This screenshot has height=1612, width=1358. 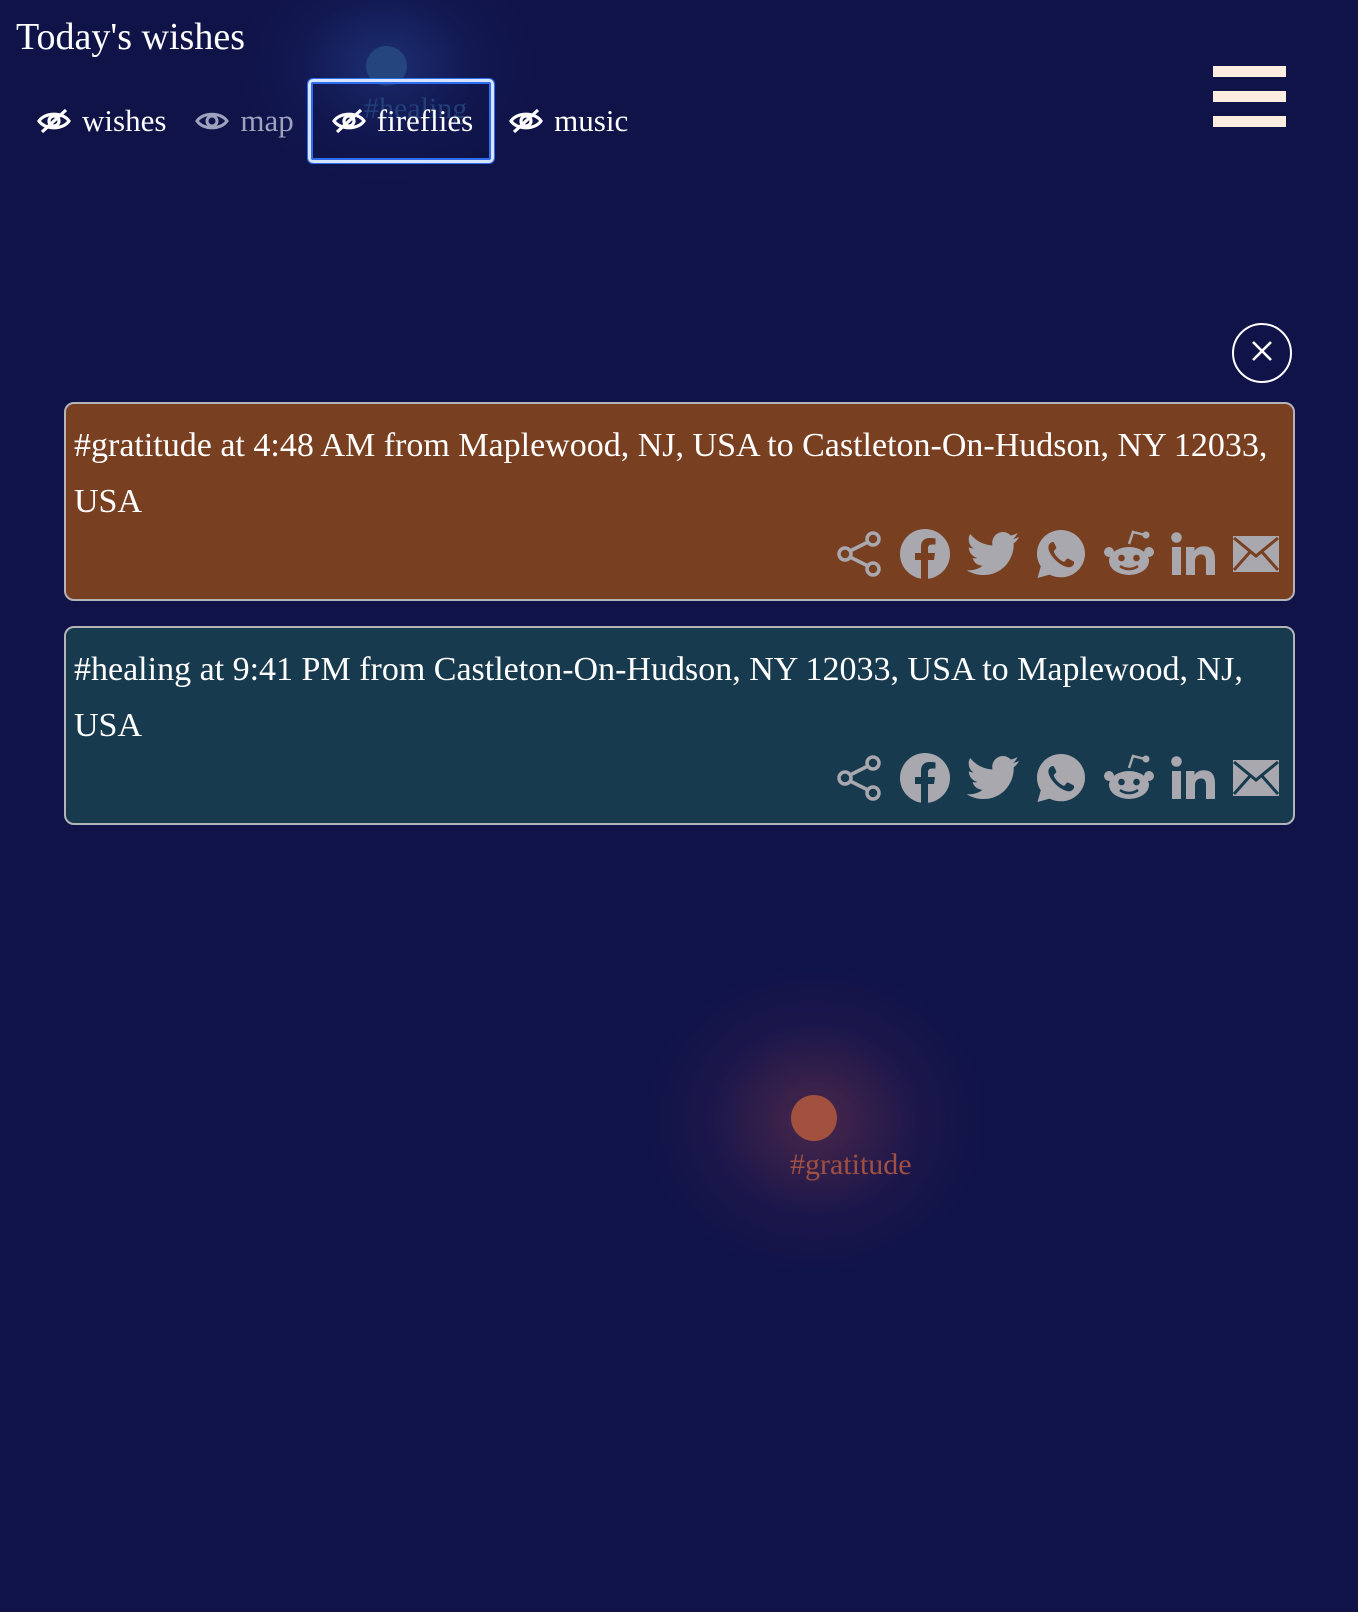 I want to click on toggle-music: music, so click(x=568, y=121).